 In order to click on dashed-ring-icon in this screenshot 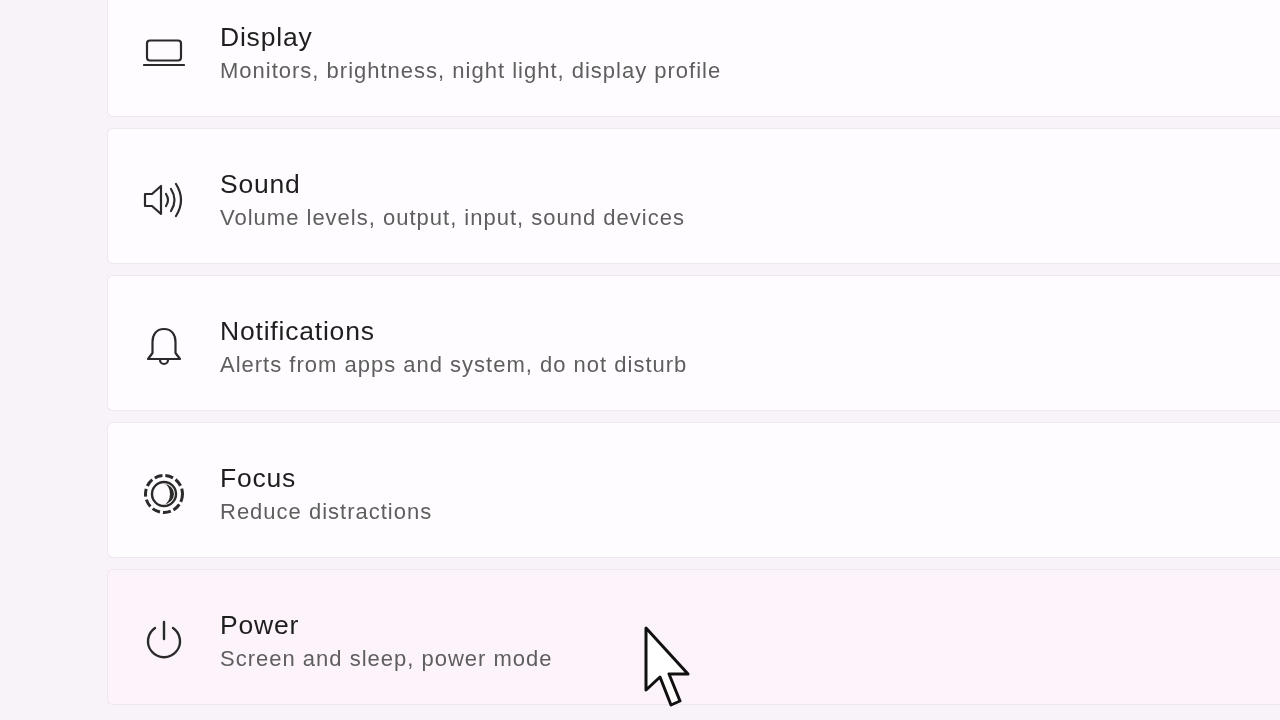, I will do `click(164, 494)`.